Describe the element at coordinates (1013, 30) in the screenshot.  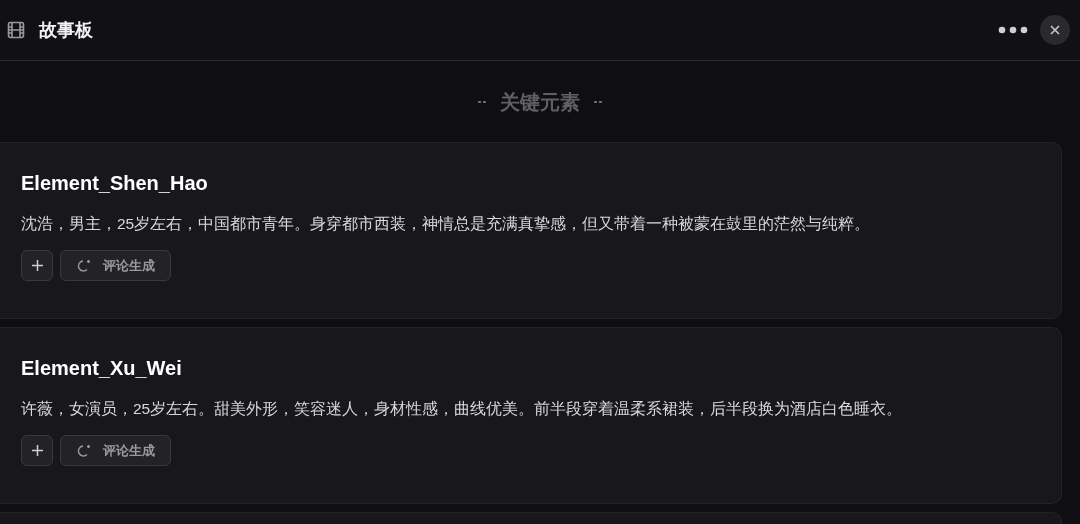
I see `more-icon` at that location.